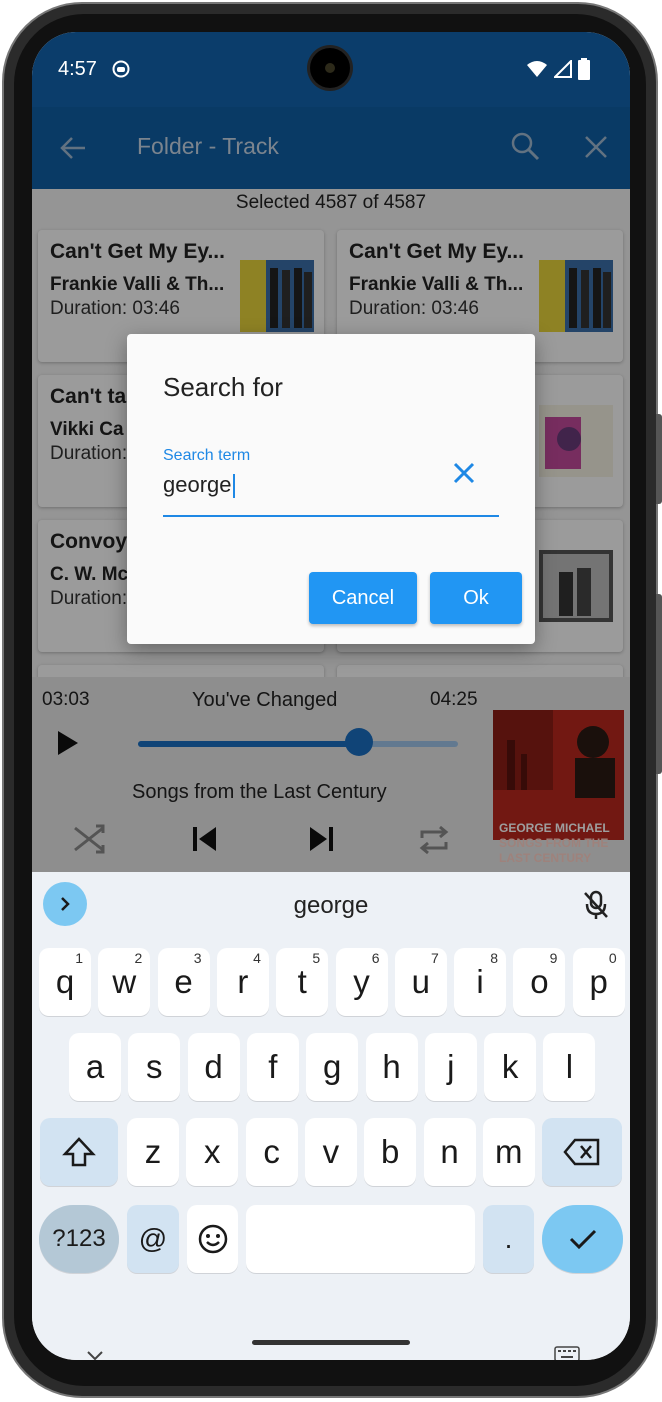 This screenshot has width=662, height=1402. Describe the element at coordinates (553, 958) in the screenshot. I see `key-hint: 9` at that location.